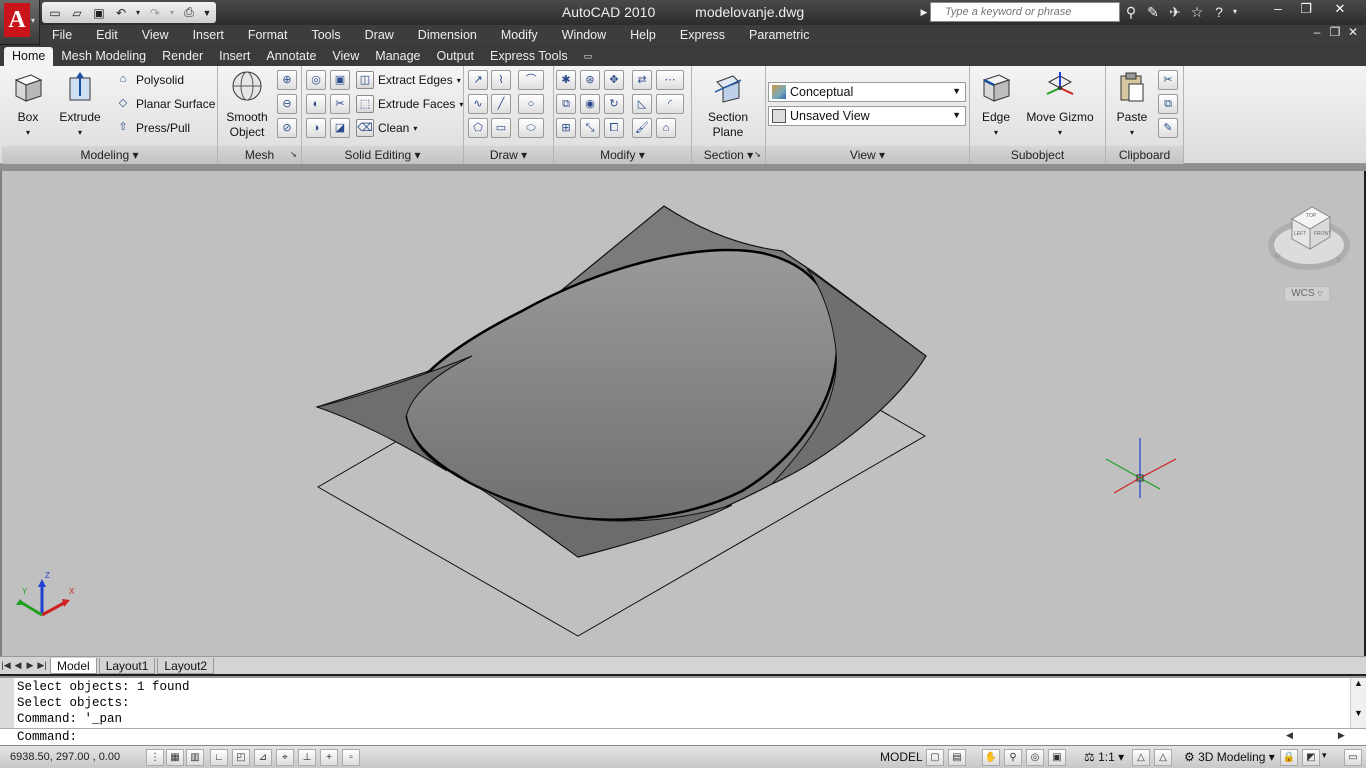  Describe the element at coordinates (189, 13) in the screenshot. I see `plot-icon: ⎙` at that location.